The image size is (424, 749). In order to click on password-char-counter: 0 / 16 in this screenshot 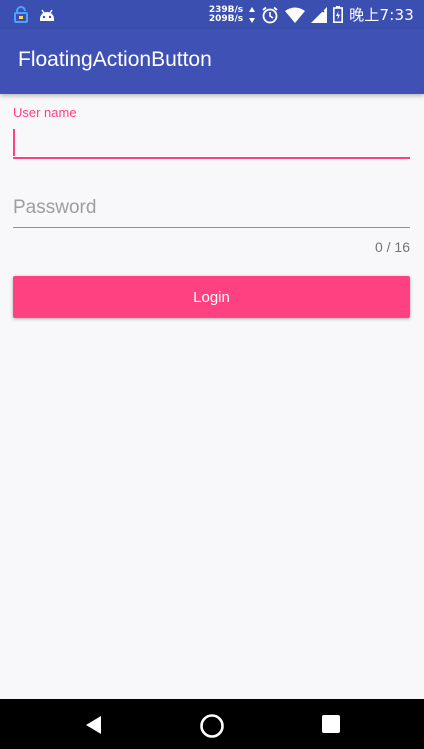, I will do `click(392, 247)`.